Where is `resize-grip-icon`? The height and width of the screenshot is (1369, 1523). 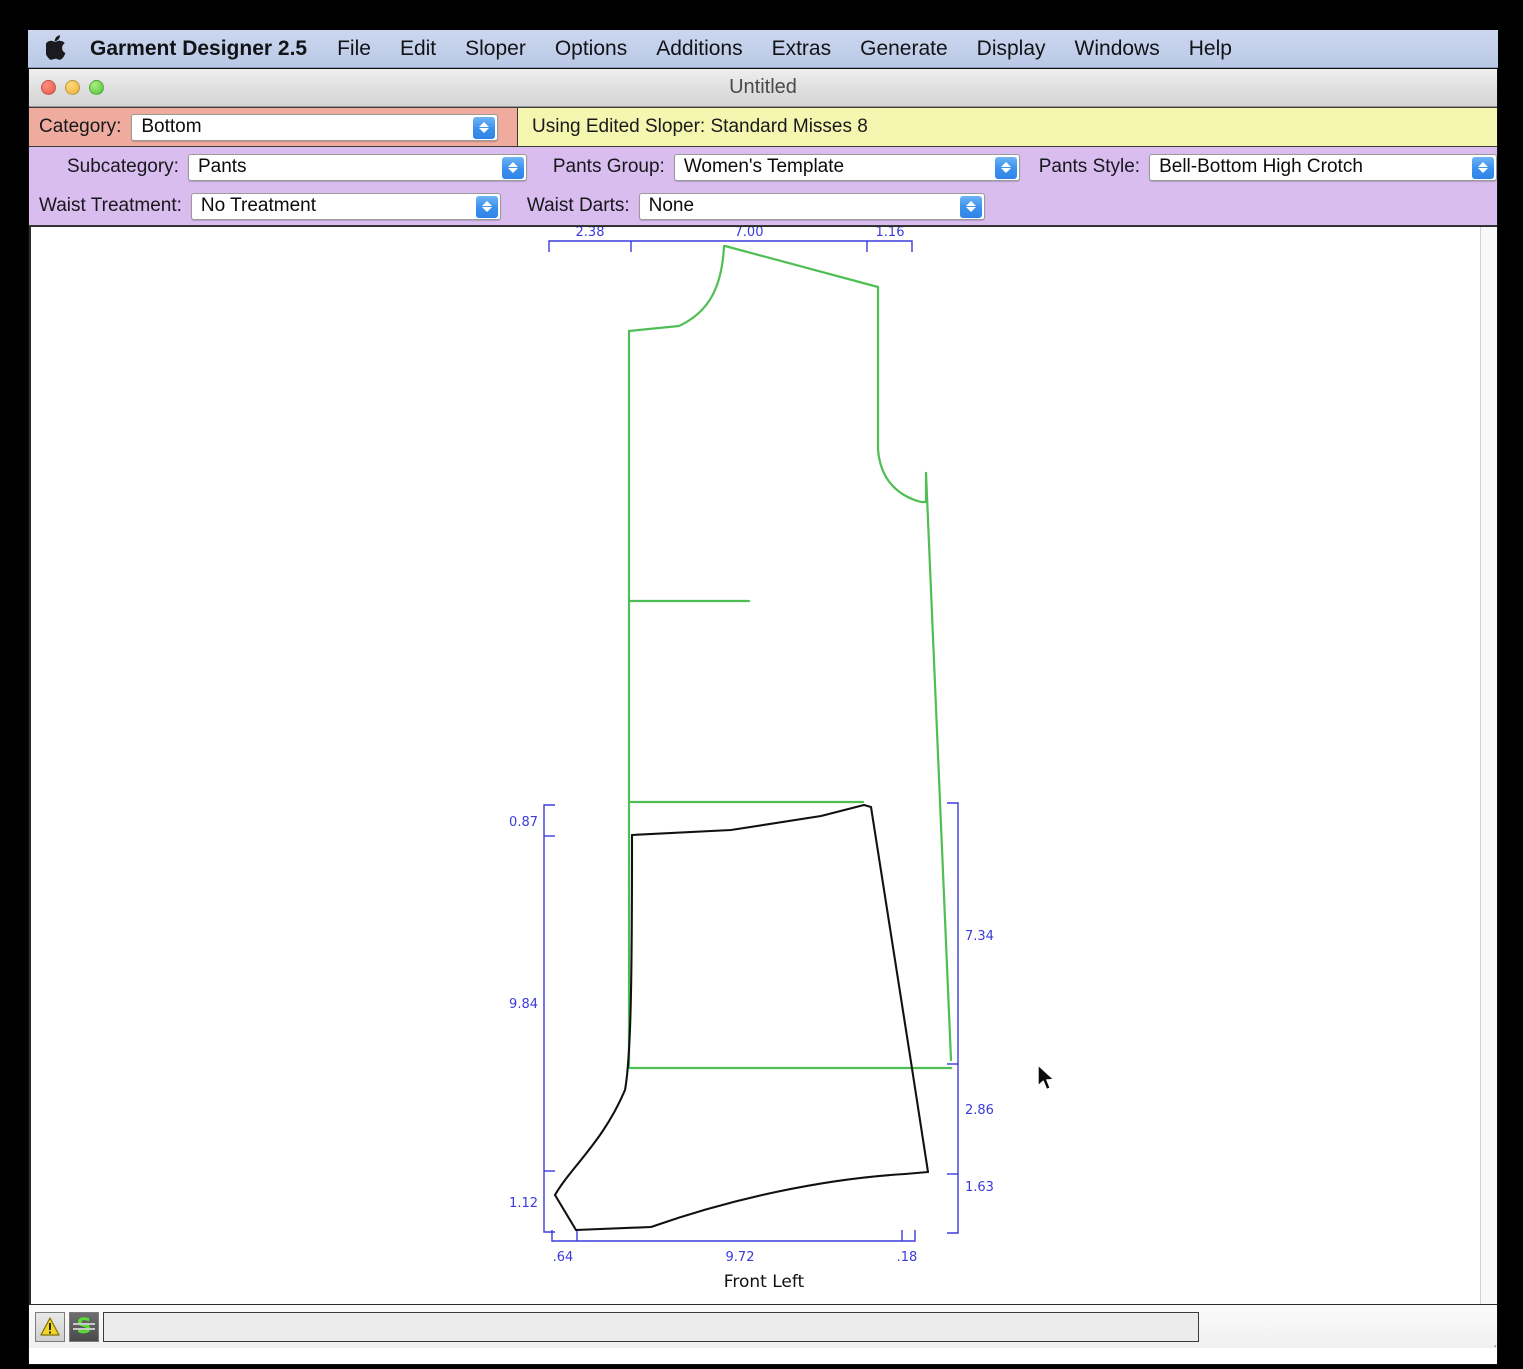 resize-grip-icon is located at coordinates (1487, 1338).